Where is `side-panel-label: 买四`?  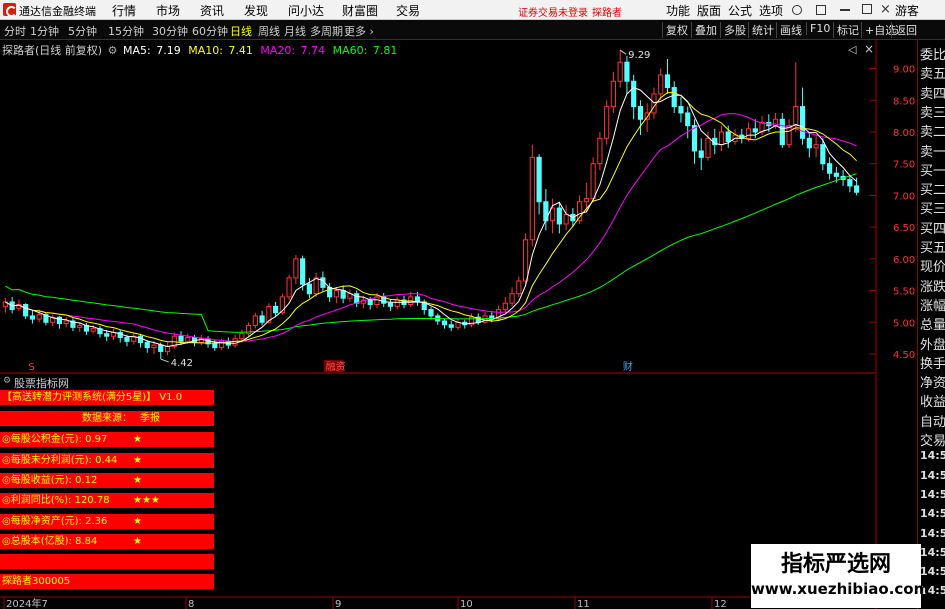 side-panel-label: 买四 is located at coordinates (932, 227).